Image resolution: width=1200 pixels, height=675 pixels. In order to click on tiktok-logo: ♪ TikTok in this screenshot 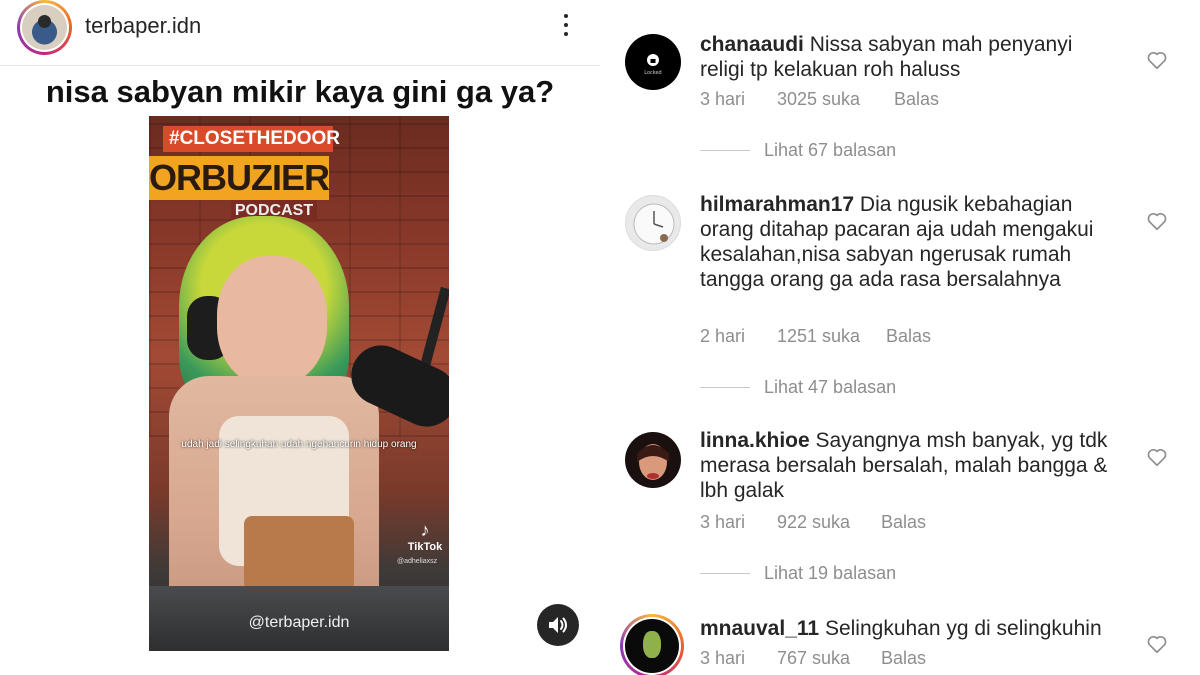, I will do `click(425, 536)`.